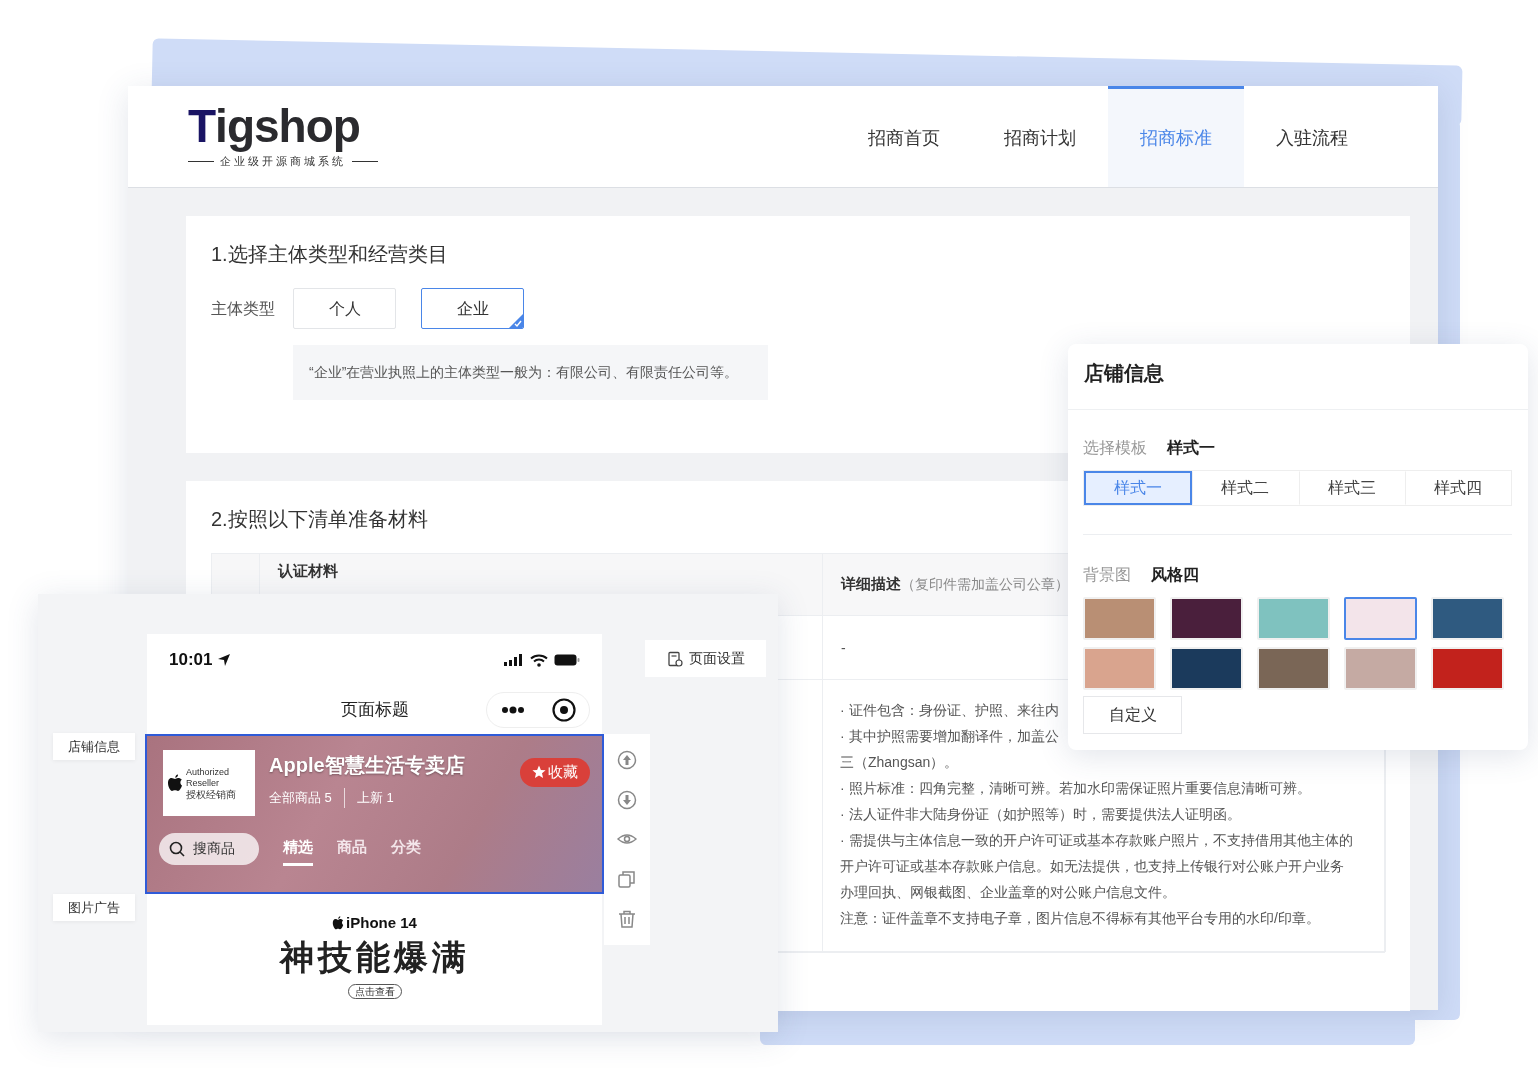 The image size is (1538, 1087). Describe the element at coordinates (843, 648) in the screenshot. I see `table-text: -` at that location.